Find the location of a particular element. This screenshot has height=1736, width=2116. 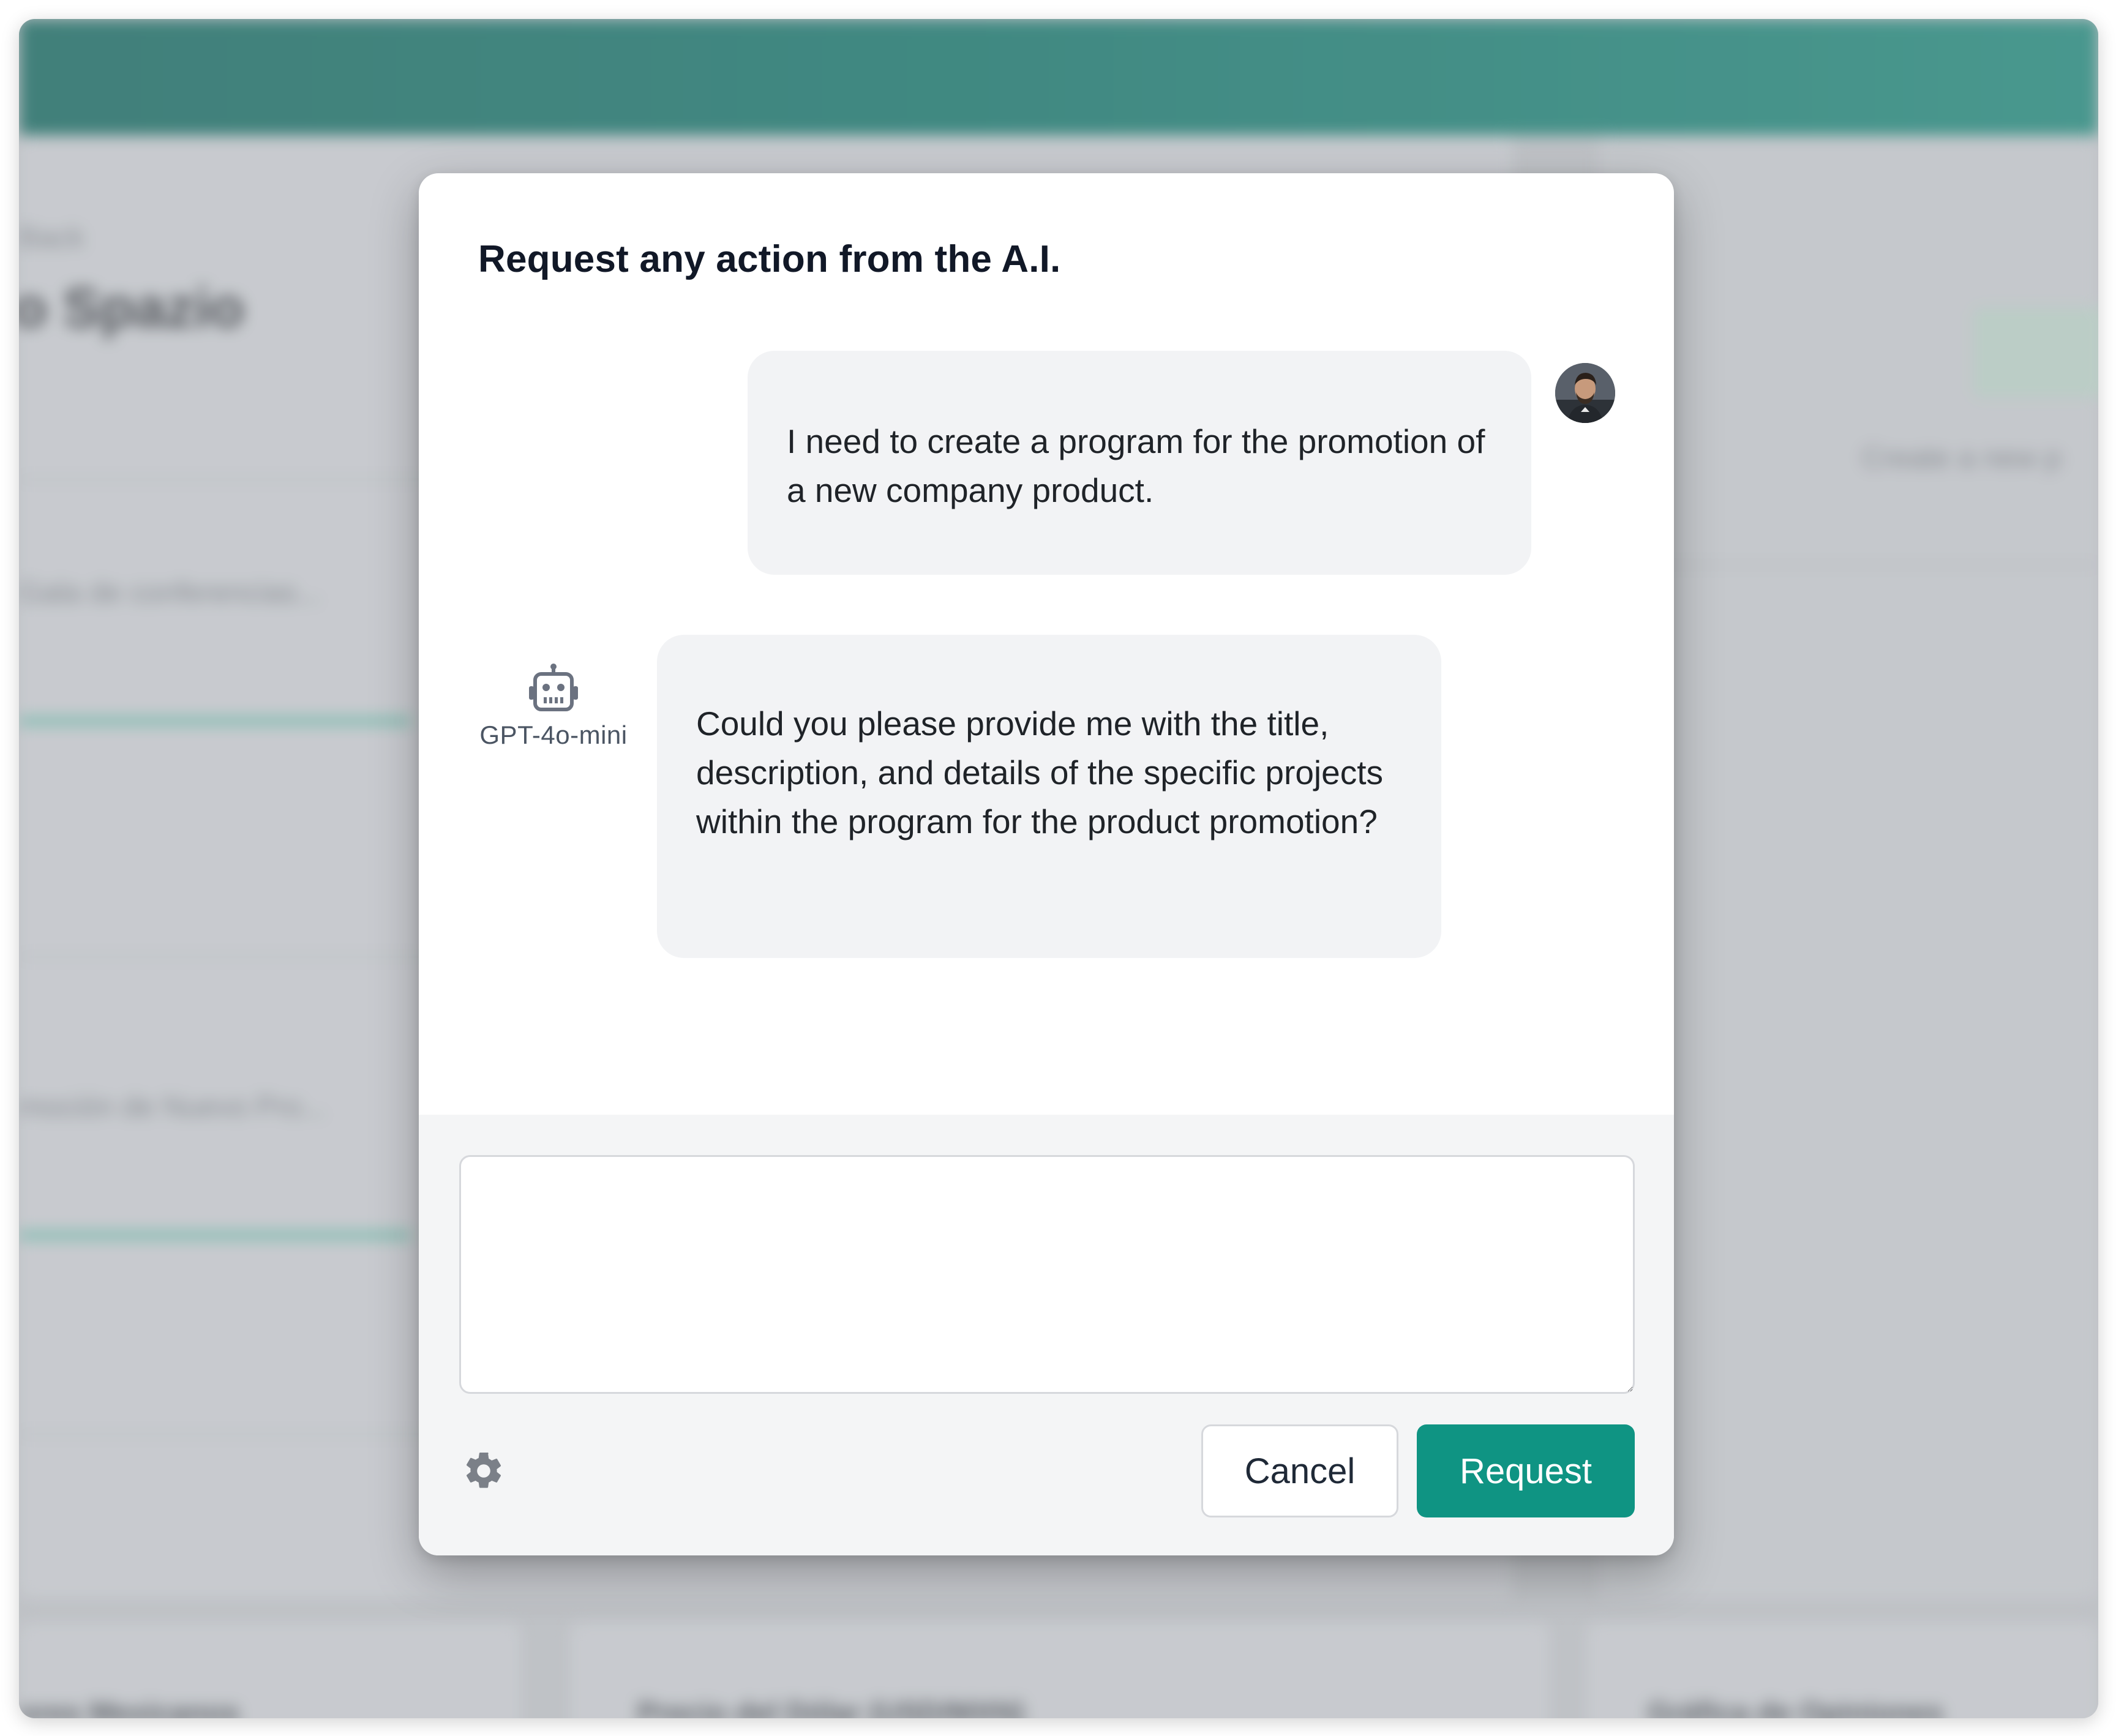

gear-icon is located at coordinates (483, 1470).